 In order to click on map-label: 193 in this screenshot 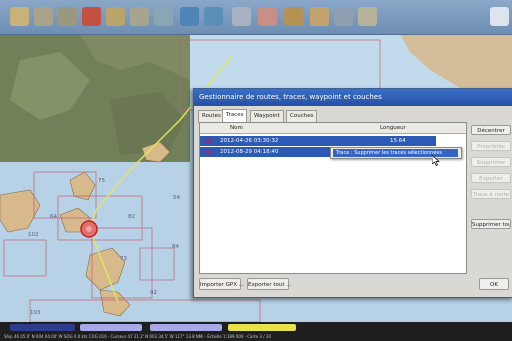, I will do `click(35, 313)`.